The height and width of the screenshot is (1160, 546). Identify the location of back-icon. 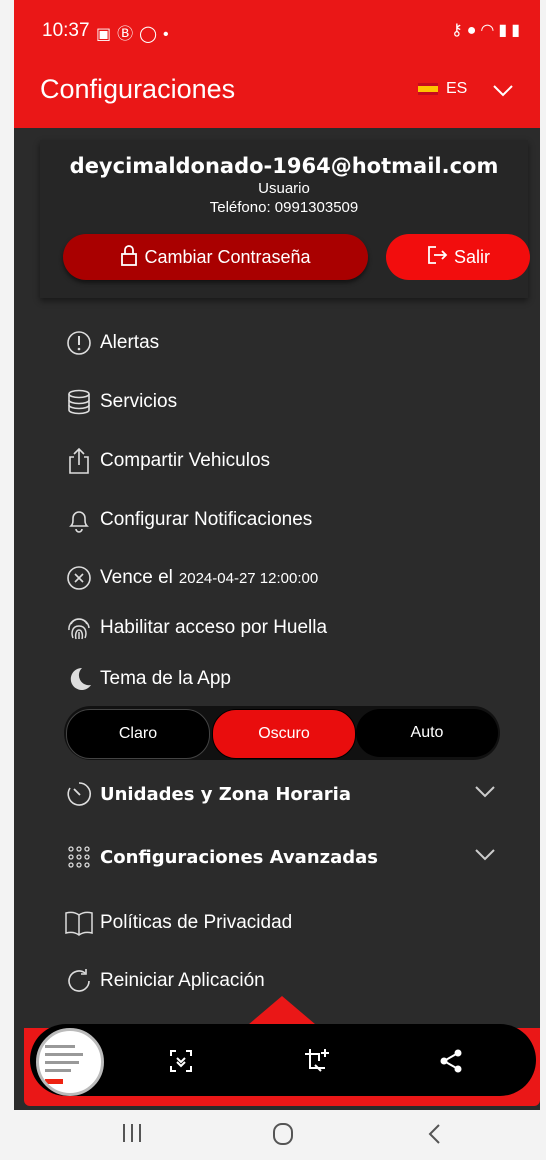
(434, 1137).